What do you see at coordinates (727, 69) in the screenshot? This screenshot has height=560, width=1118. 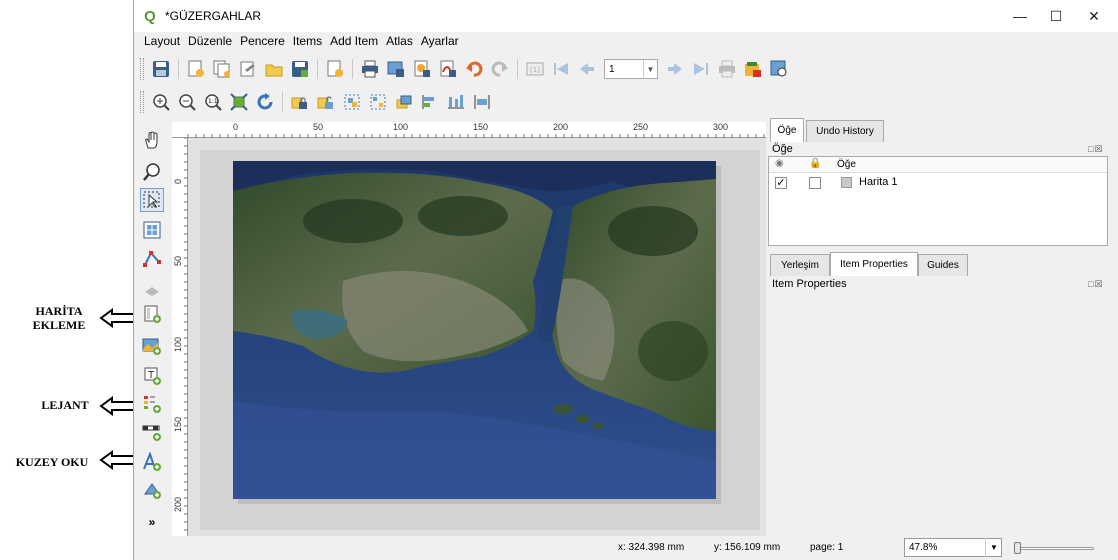 I see `atlas-print-icon` at bounding box center [727, 69].